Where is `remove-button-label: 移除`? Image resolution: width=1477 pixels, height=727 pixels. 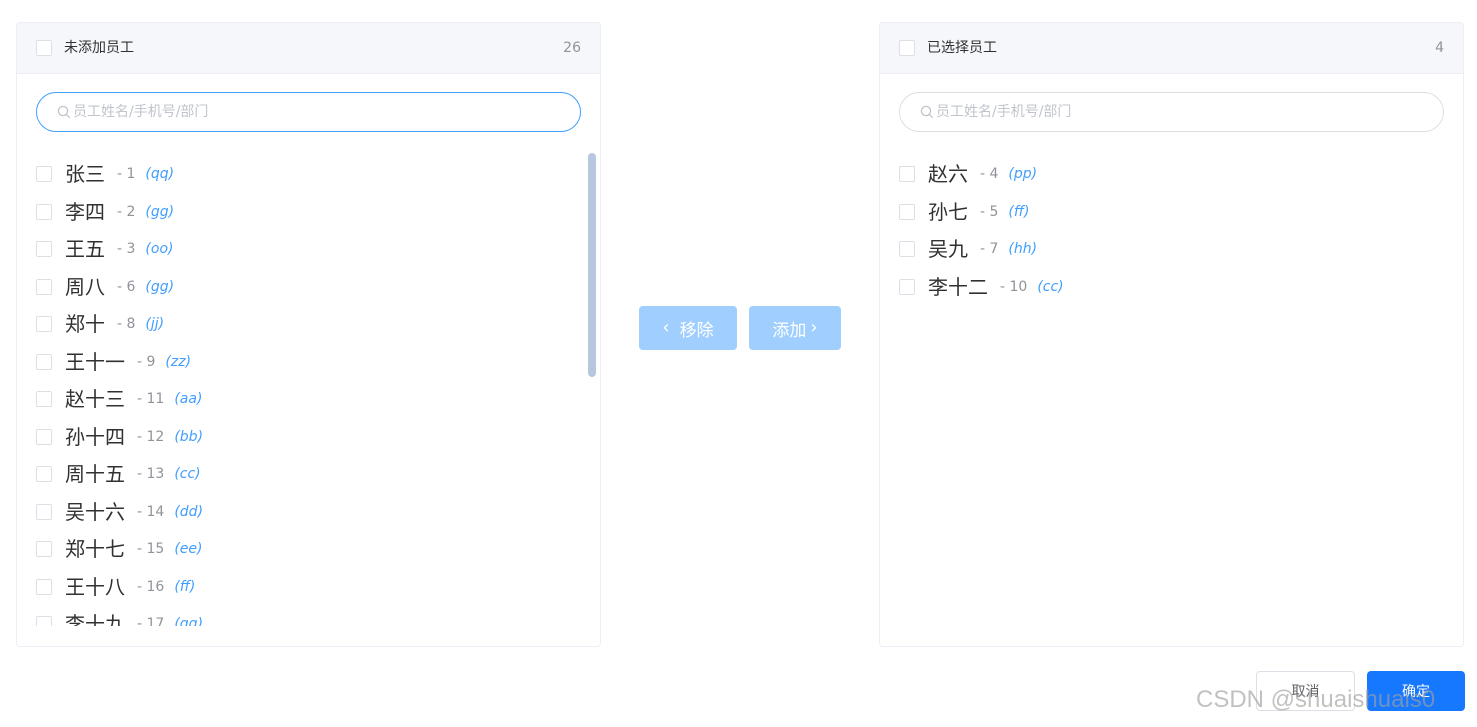 remove-button-label: 移除 is located at coordinates (696, 330).